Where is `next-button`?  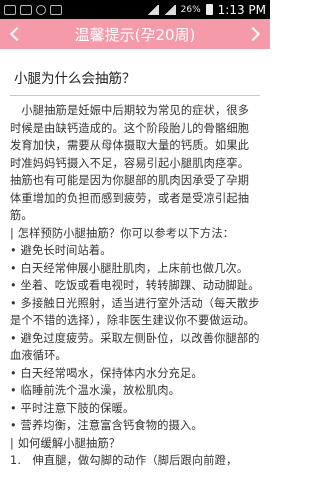
next-button is located at coordinates (255, 34).